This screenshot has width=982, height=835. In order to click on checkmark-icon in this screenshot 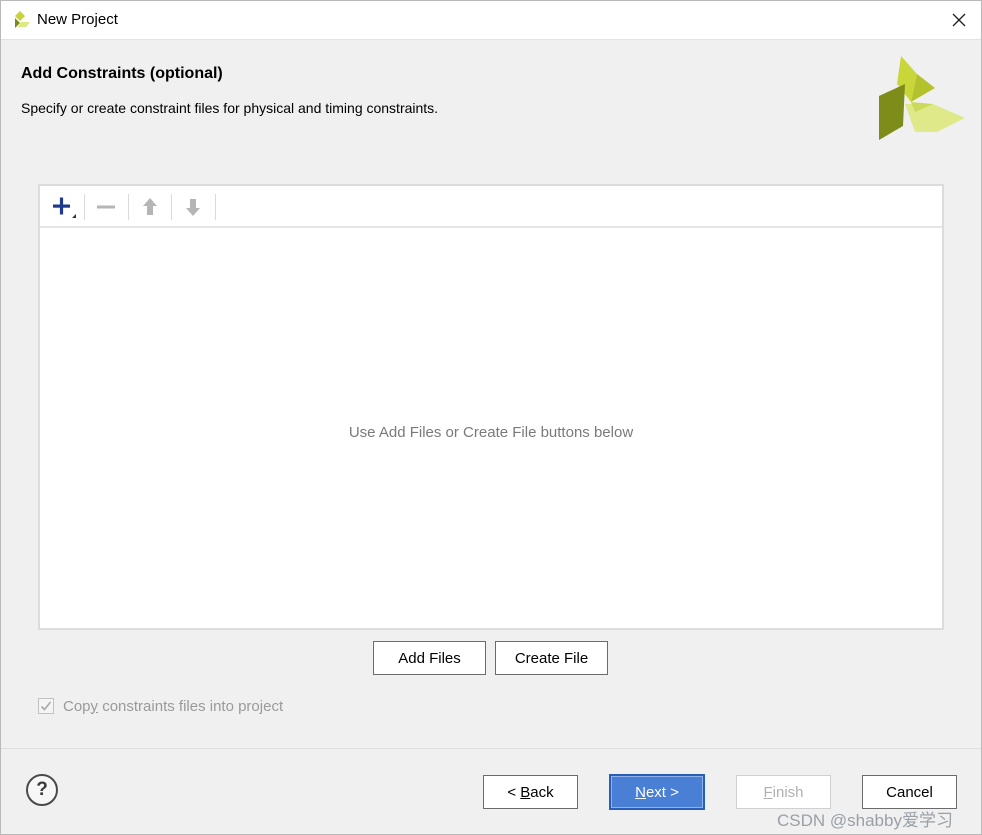, I will do `click(46, 706)`.